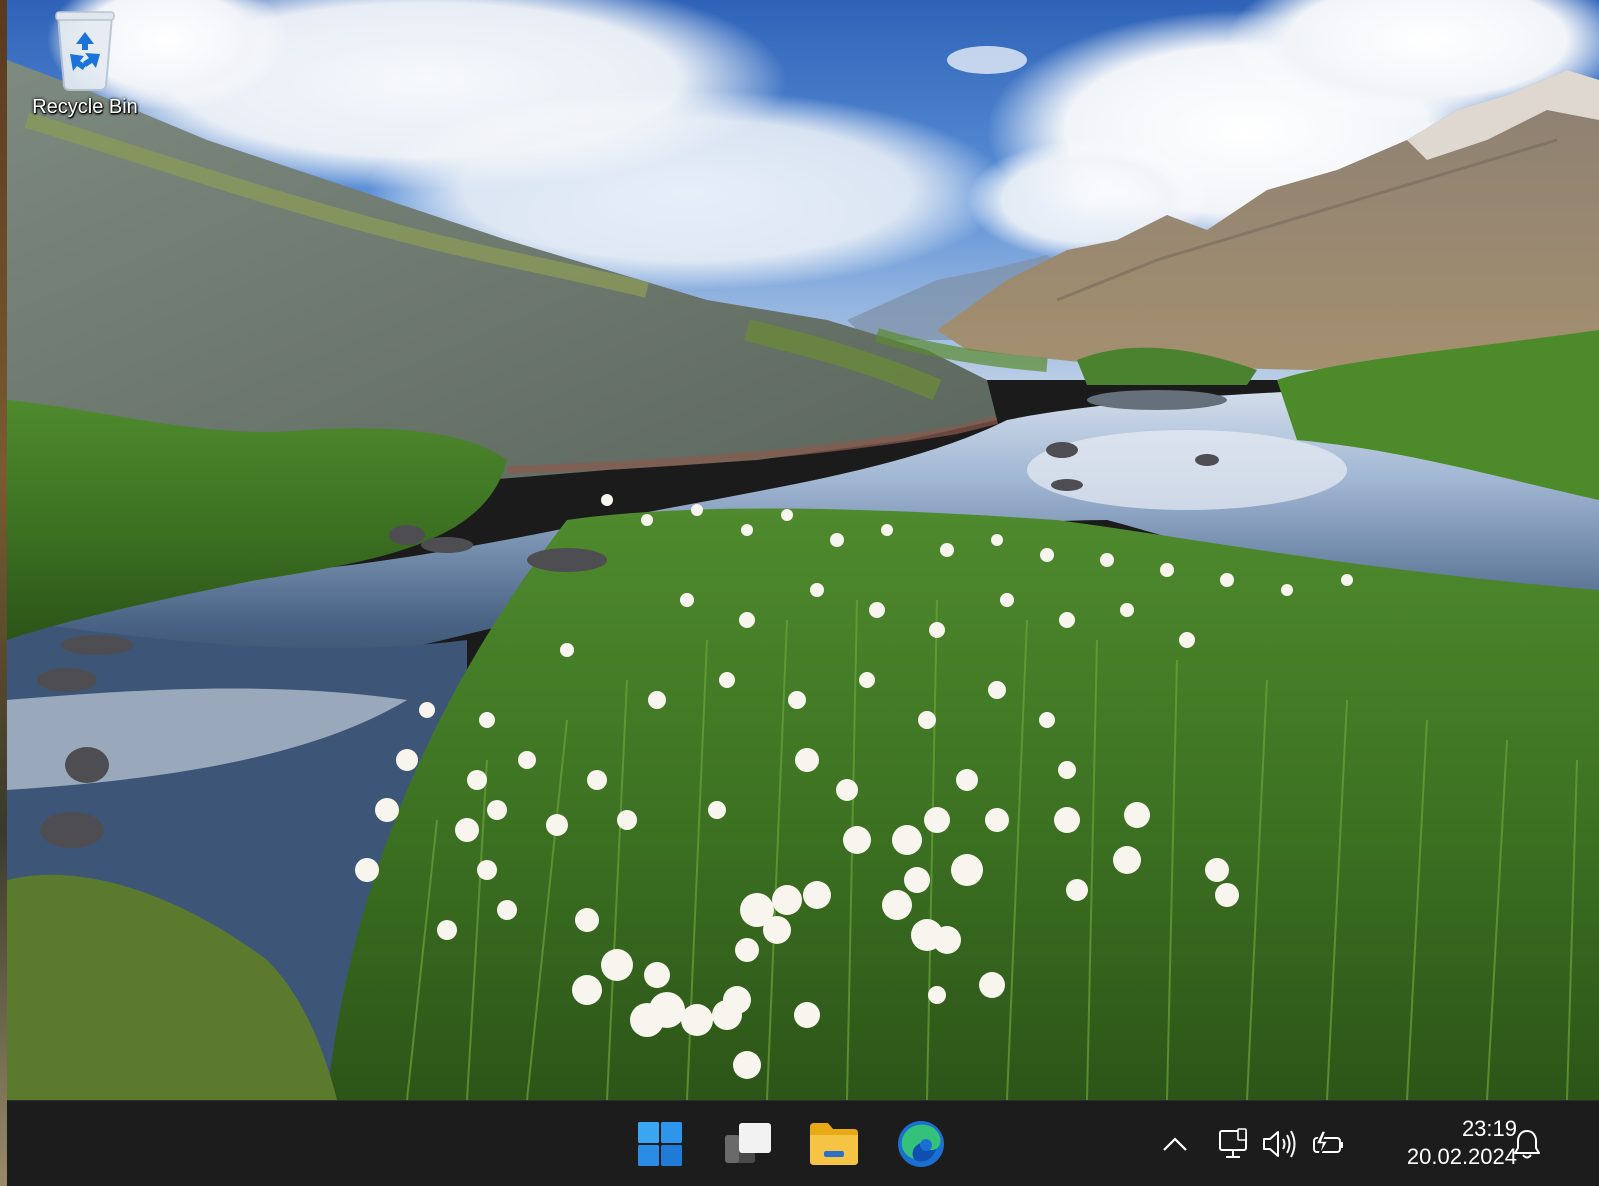  Describe the element at coordinates (1461, 1156) in the screenshot. I see `clock-date: 20.02.2024` at that location.